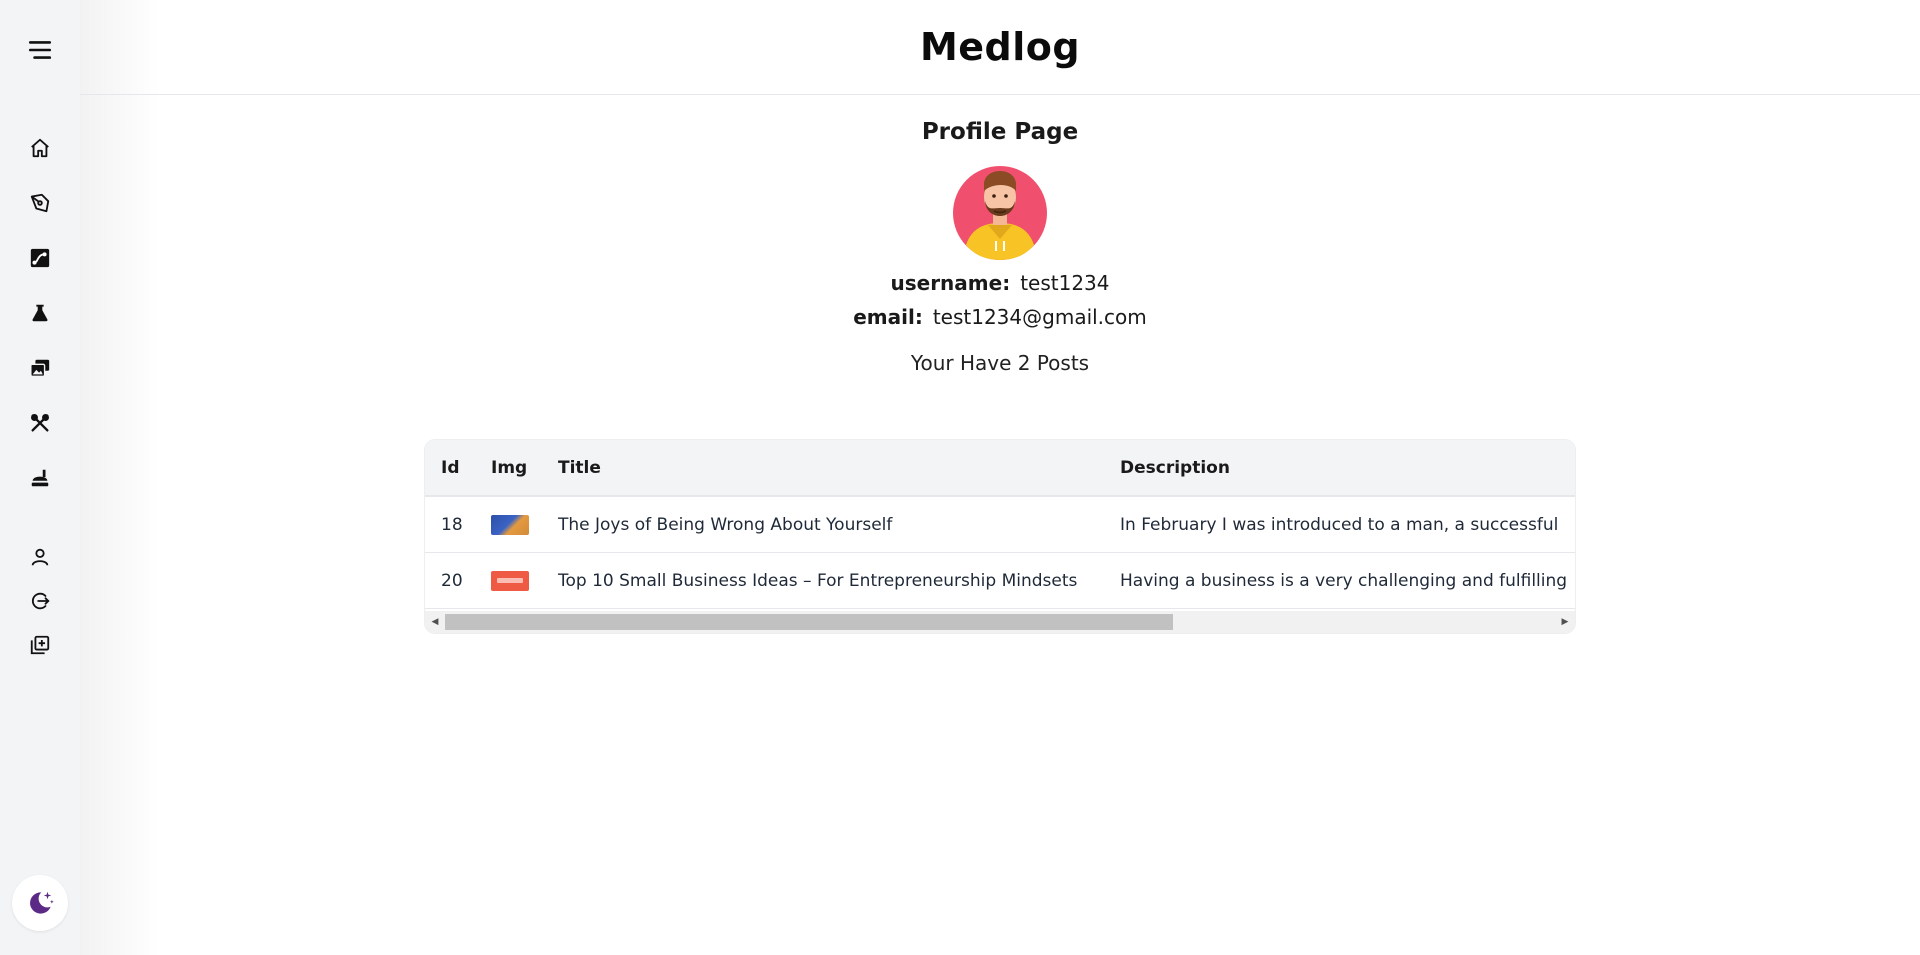  Describe the element at coordinates (1065, 283) in the screenshot. I see `username-value: test1234` at that location.